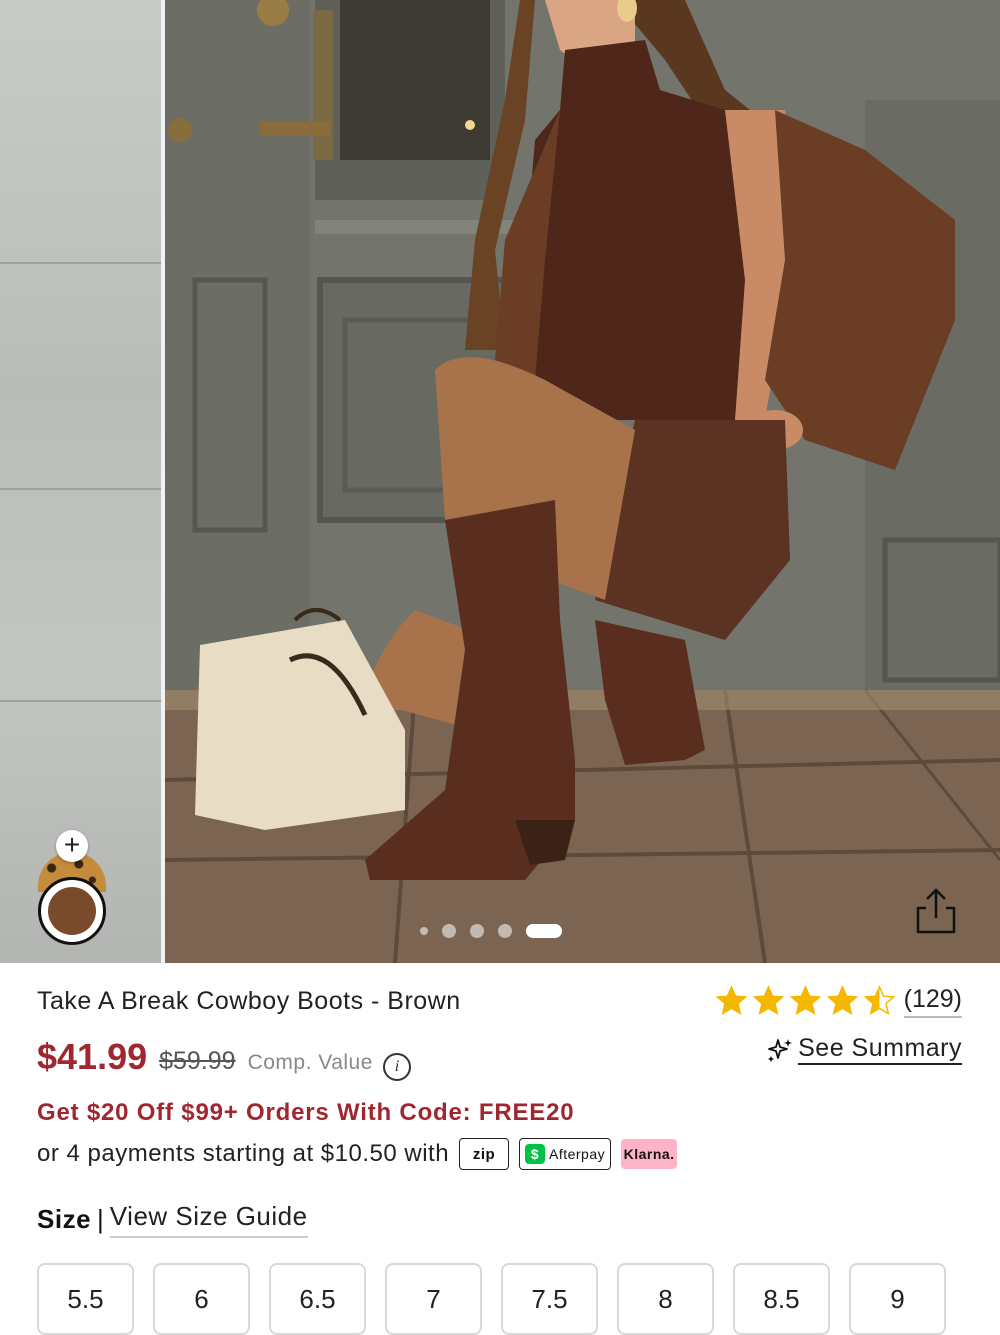  I want to click on compare-price: $59.99, so click(197, 1061).